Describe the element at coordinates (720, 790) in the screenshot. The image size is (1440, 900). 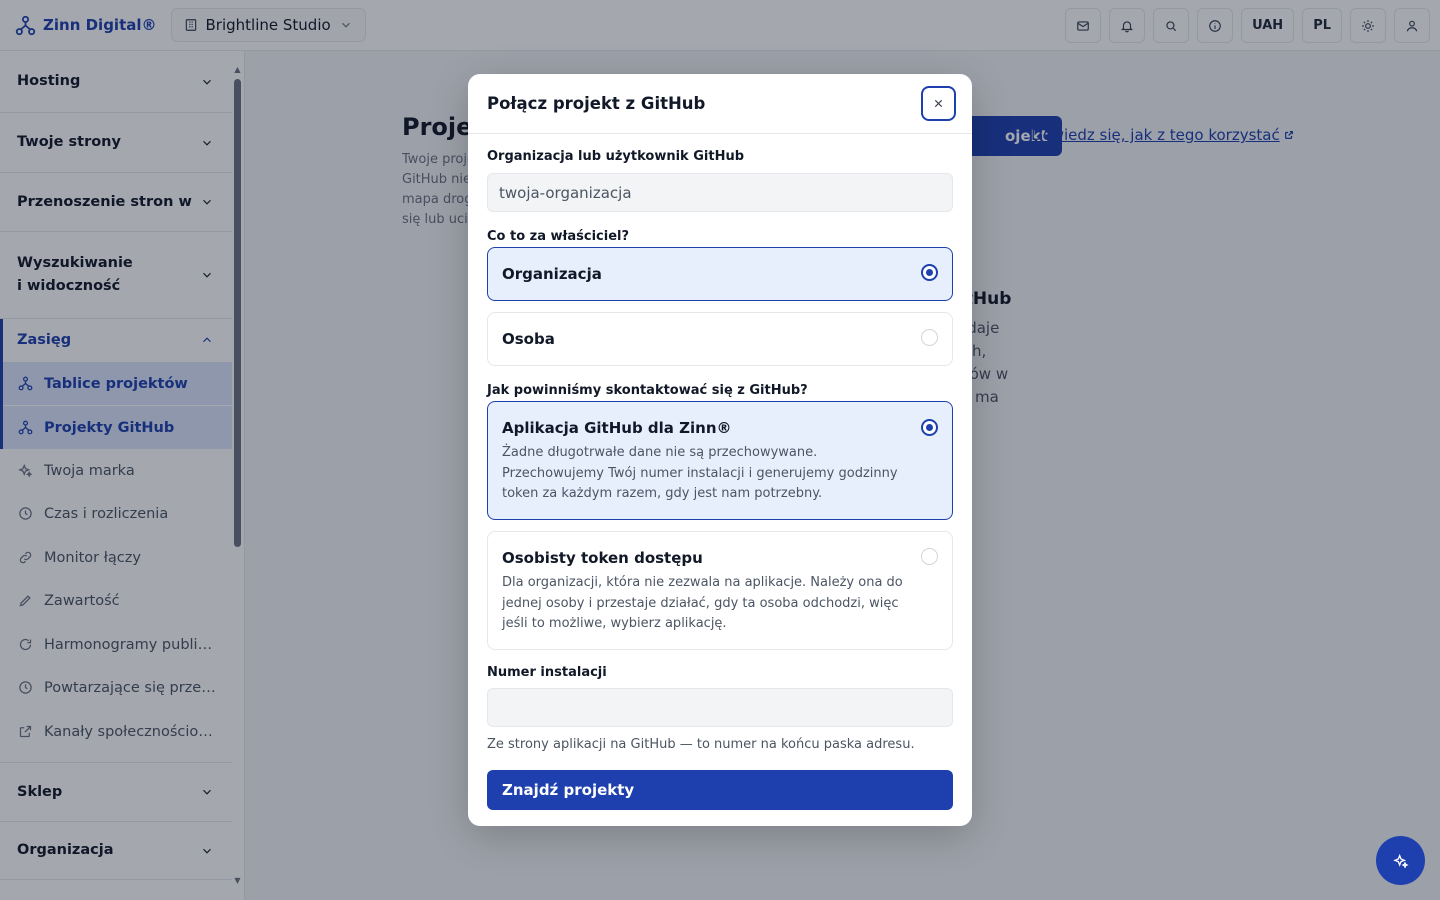
I see `find-projects-button: Znajdź projekty` at that location.